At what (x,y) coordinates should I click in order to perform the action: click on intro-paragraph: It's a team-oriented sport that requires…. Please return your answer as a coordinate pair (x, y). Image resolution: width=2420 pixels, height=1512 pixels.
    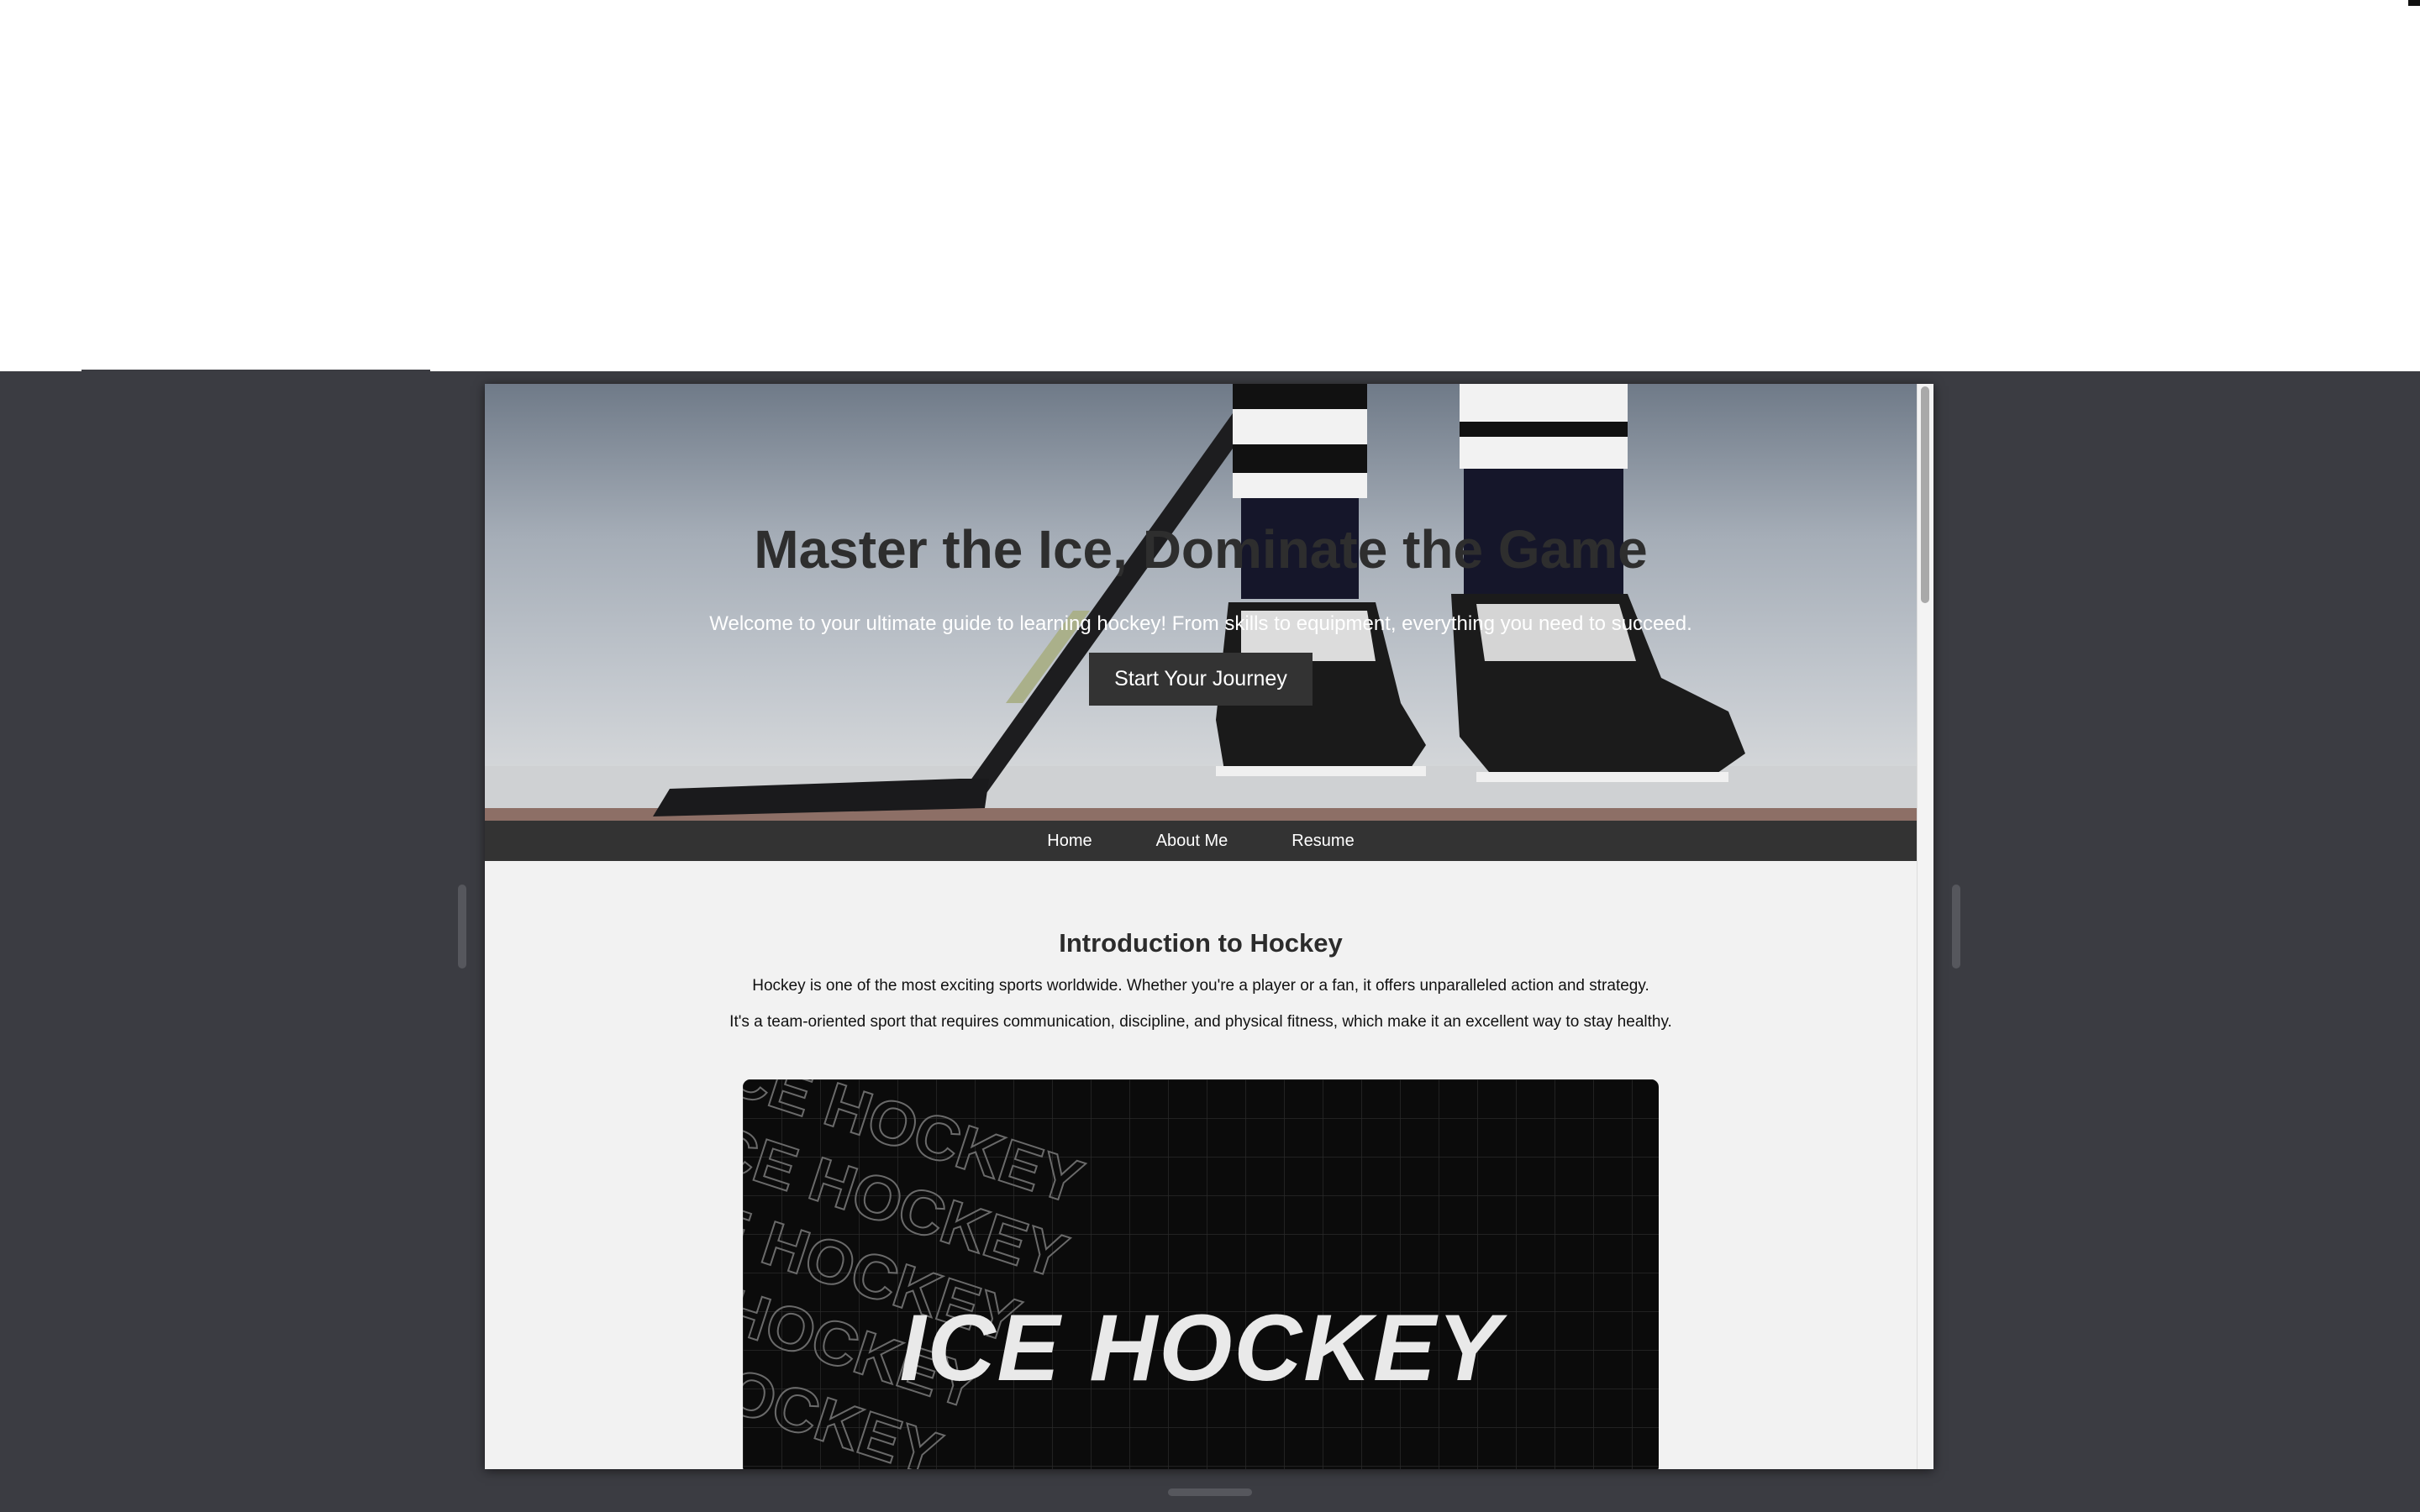
    Looking at the image, I should click on (1200, 1022).